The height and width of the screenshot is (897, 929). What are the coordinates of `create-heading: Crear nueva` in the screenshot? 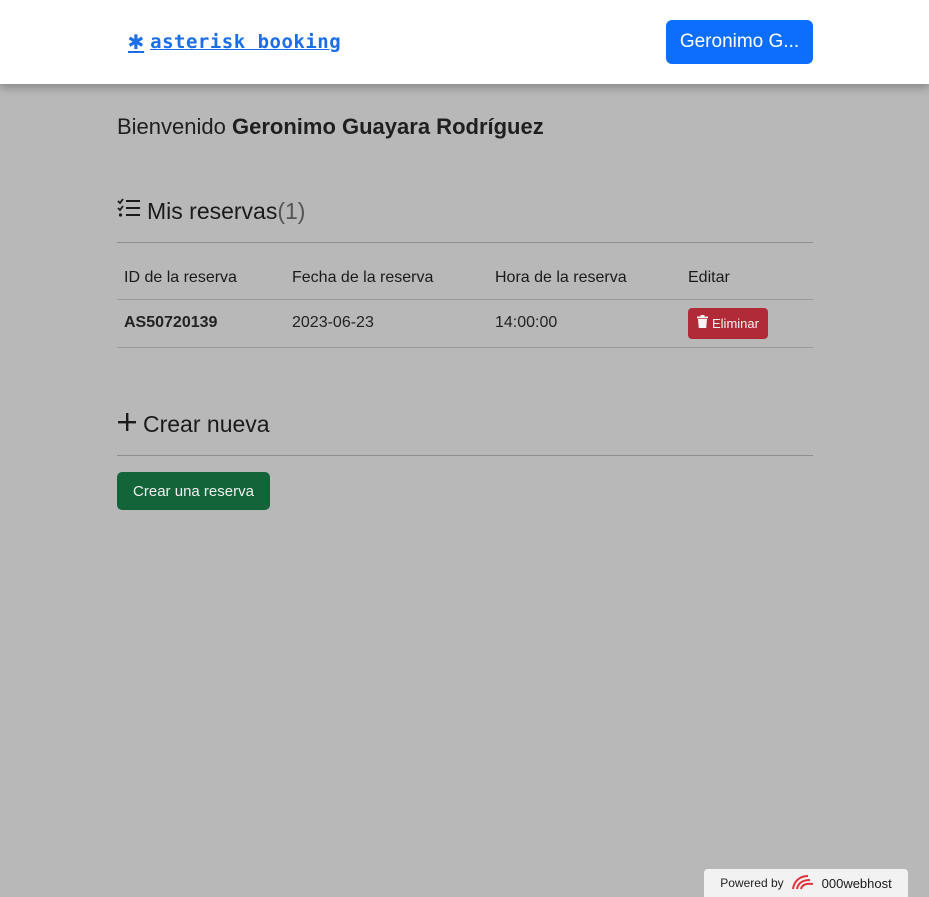 It's located at (193, 424).